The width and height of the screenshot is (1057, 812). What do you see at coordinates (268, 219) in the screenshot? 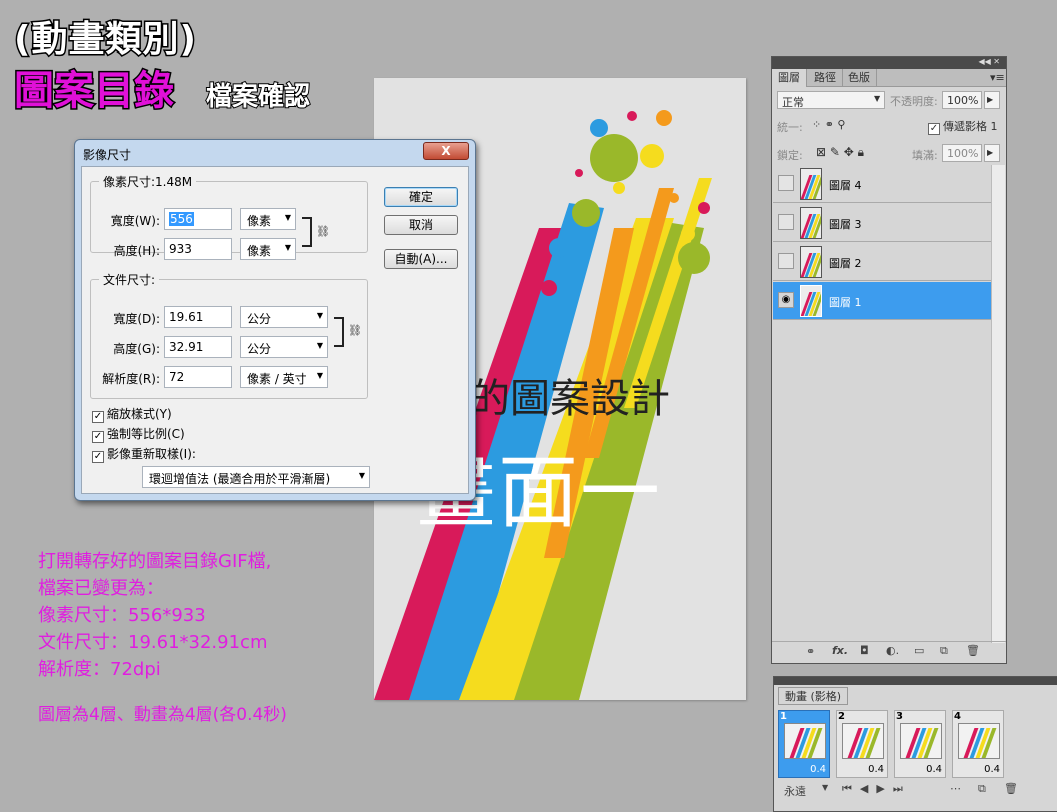
I see `width-unit-select: 像素` at bounding box center [268, 219].